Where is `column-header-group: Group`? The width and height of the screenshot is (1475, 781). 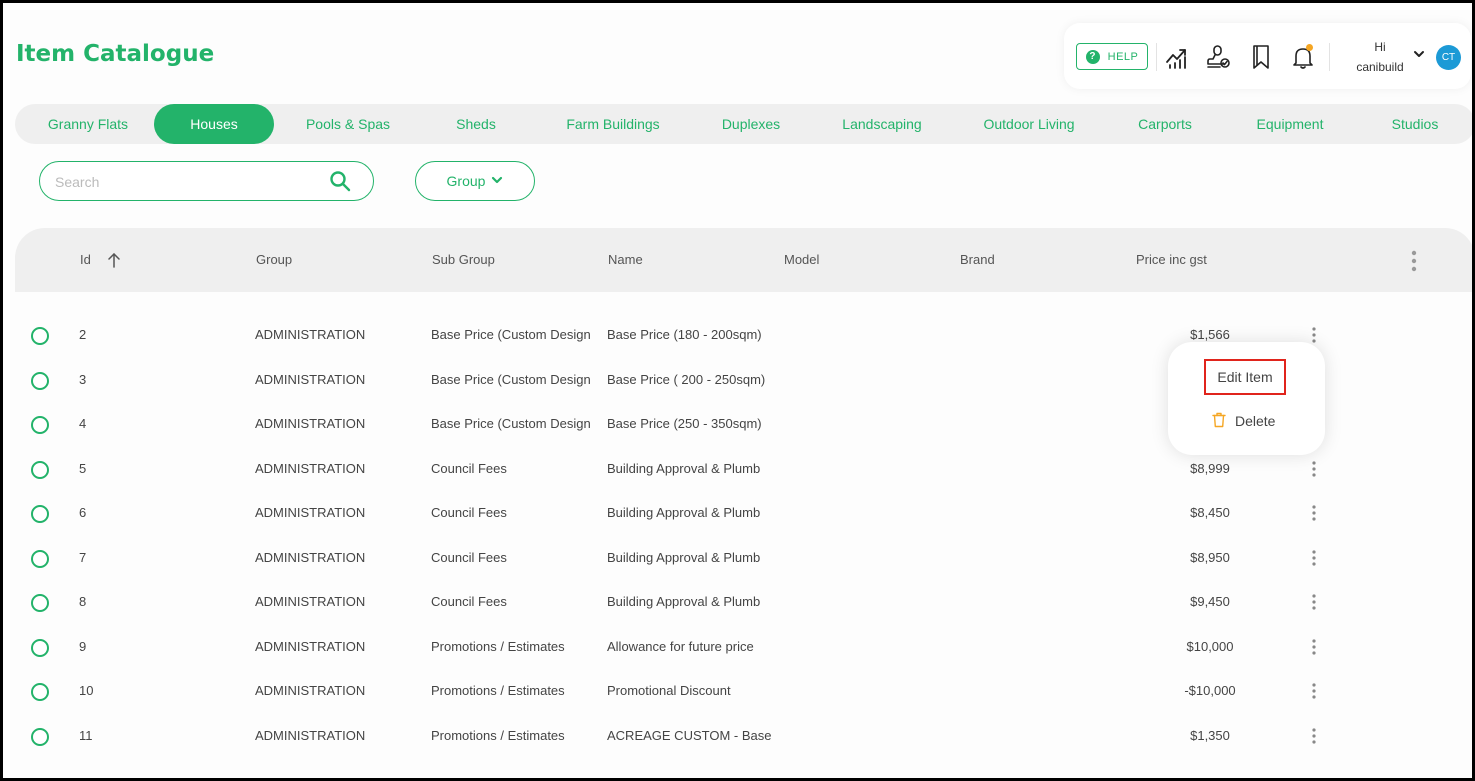 column-header-group: Group is located at coordinates (274, 260).